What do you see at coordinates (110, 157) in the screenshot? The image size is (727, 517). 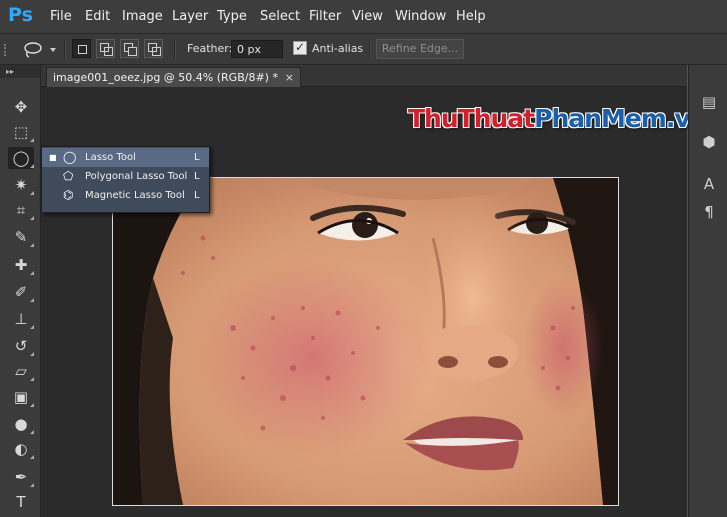 I see `flyout-item-label: Lasso Tool` at bounding box center [110, 157].